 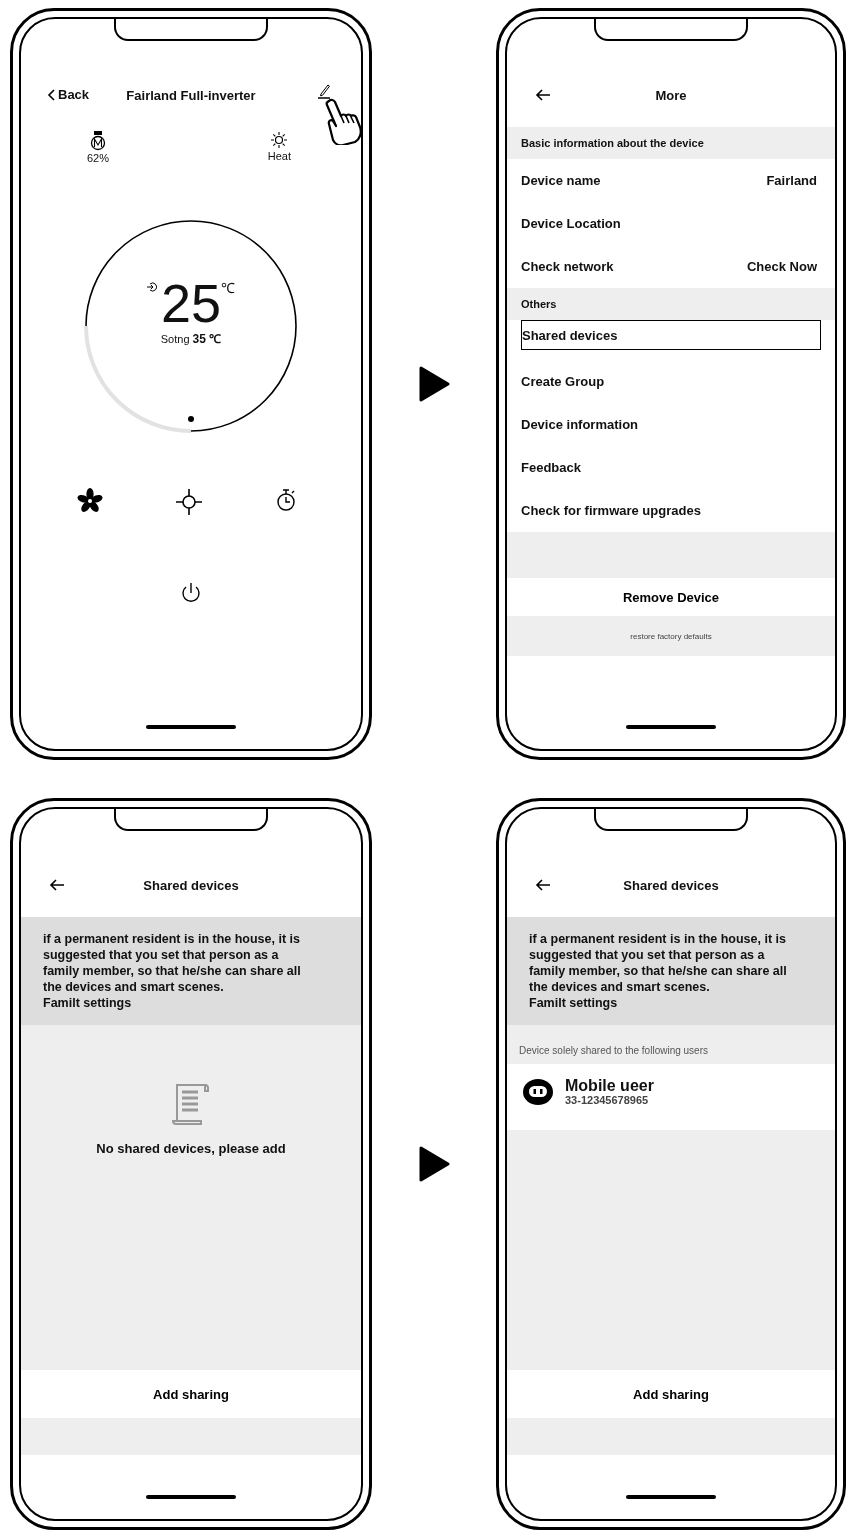 What do you see at coordinates (791, 180) in the screenshot?
I see `item-value: Fairland` at bounding box center [791, 180].